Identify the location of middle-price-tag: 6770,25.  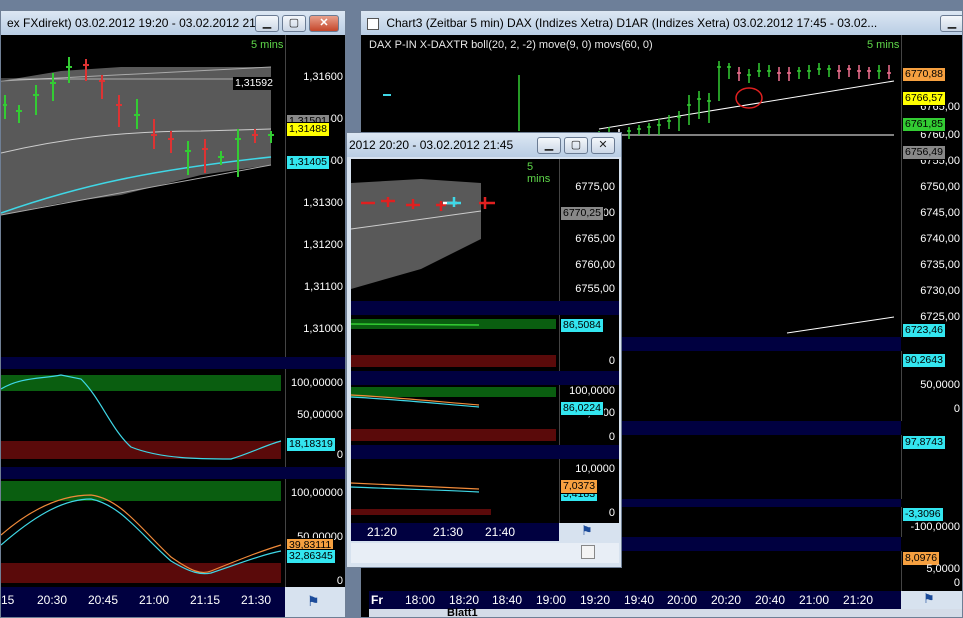
(582, 213).